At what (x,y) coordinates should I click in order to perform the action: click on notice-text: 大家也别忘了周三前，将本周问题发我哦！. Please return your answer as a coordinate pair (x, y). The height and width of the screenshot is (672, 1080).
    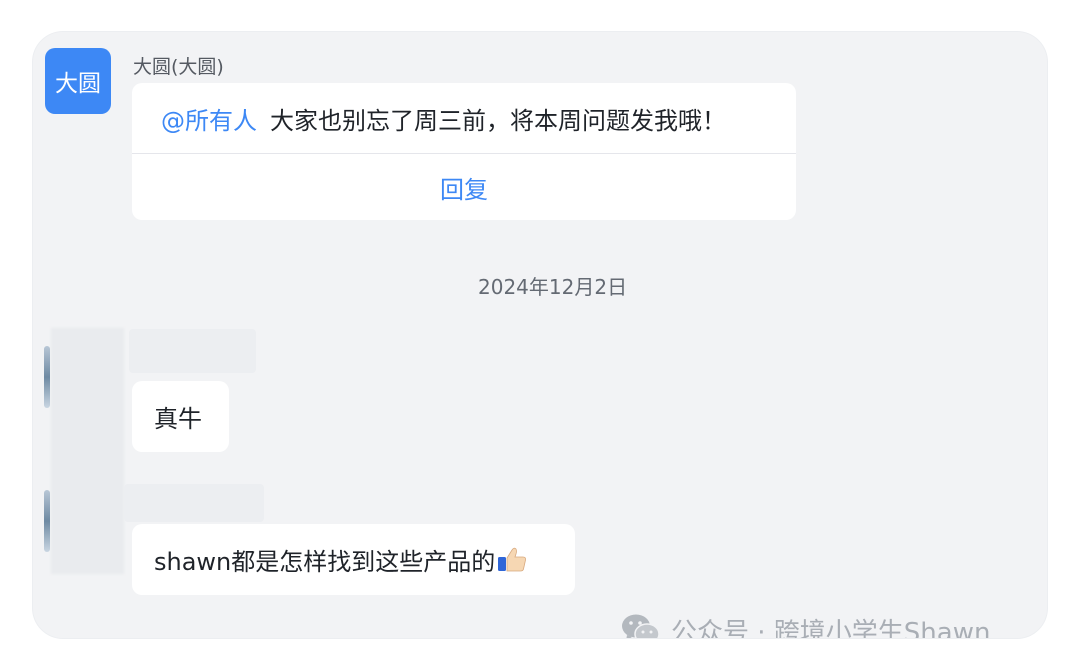
    Looking at the image, I should click on (498, 120).